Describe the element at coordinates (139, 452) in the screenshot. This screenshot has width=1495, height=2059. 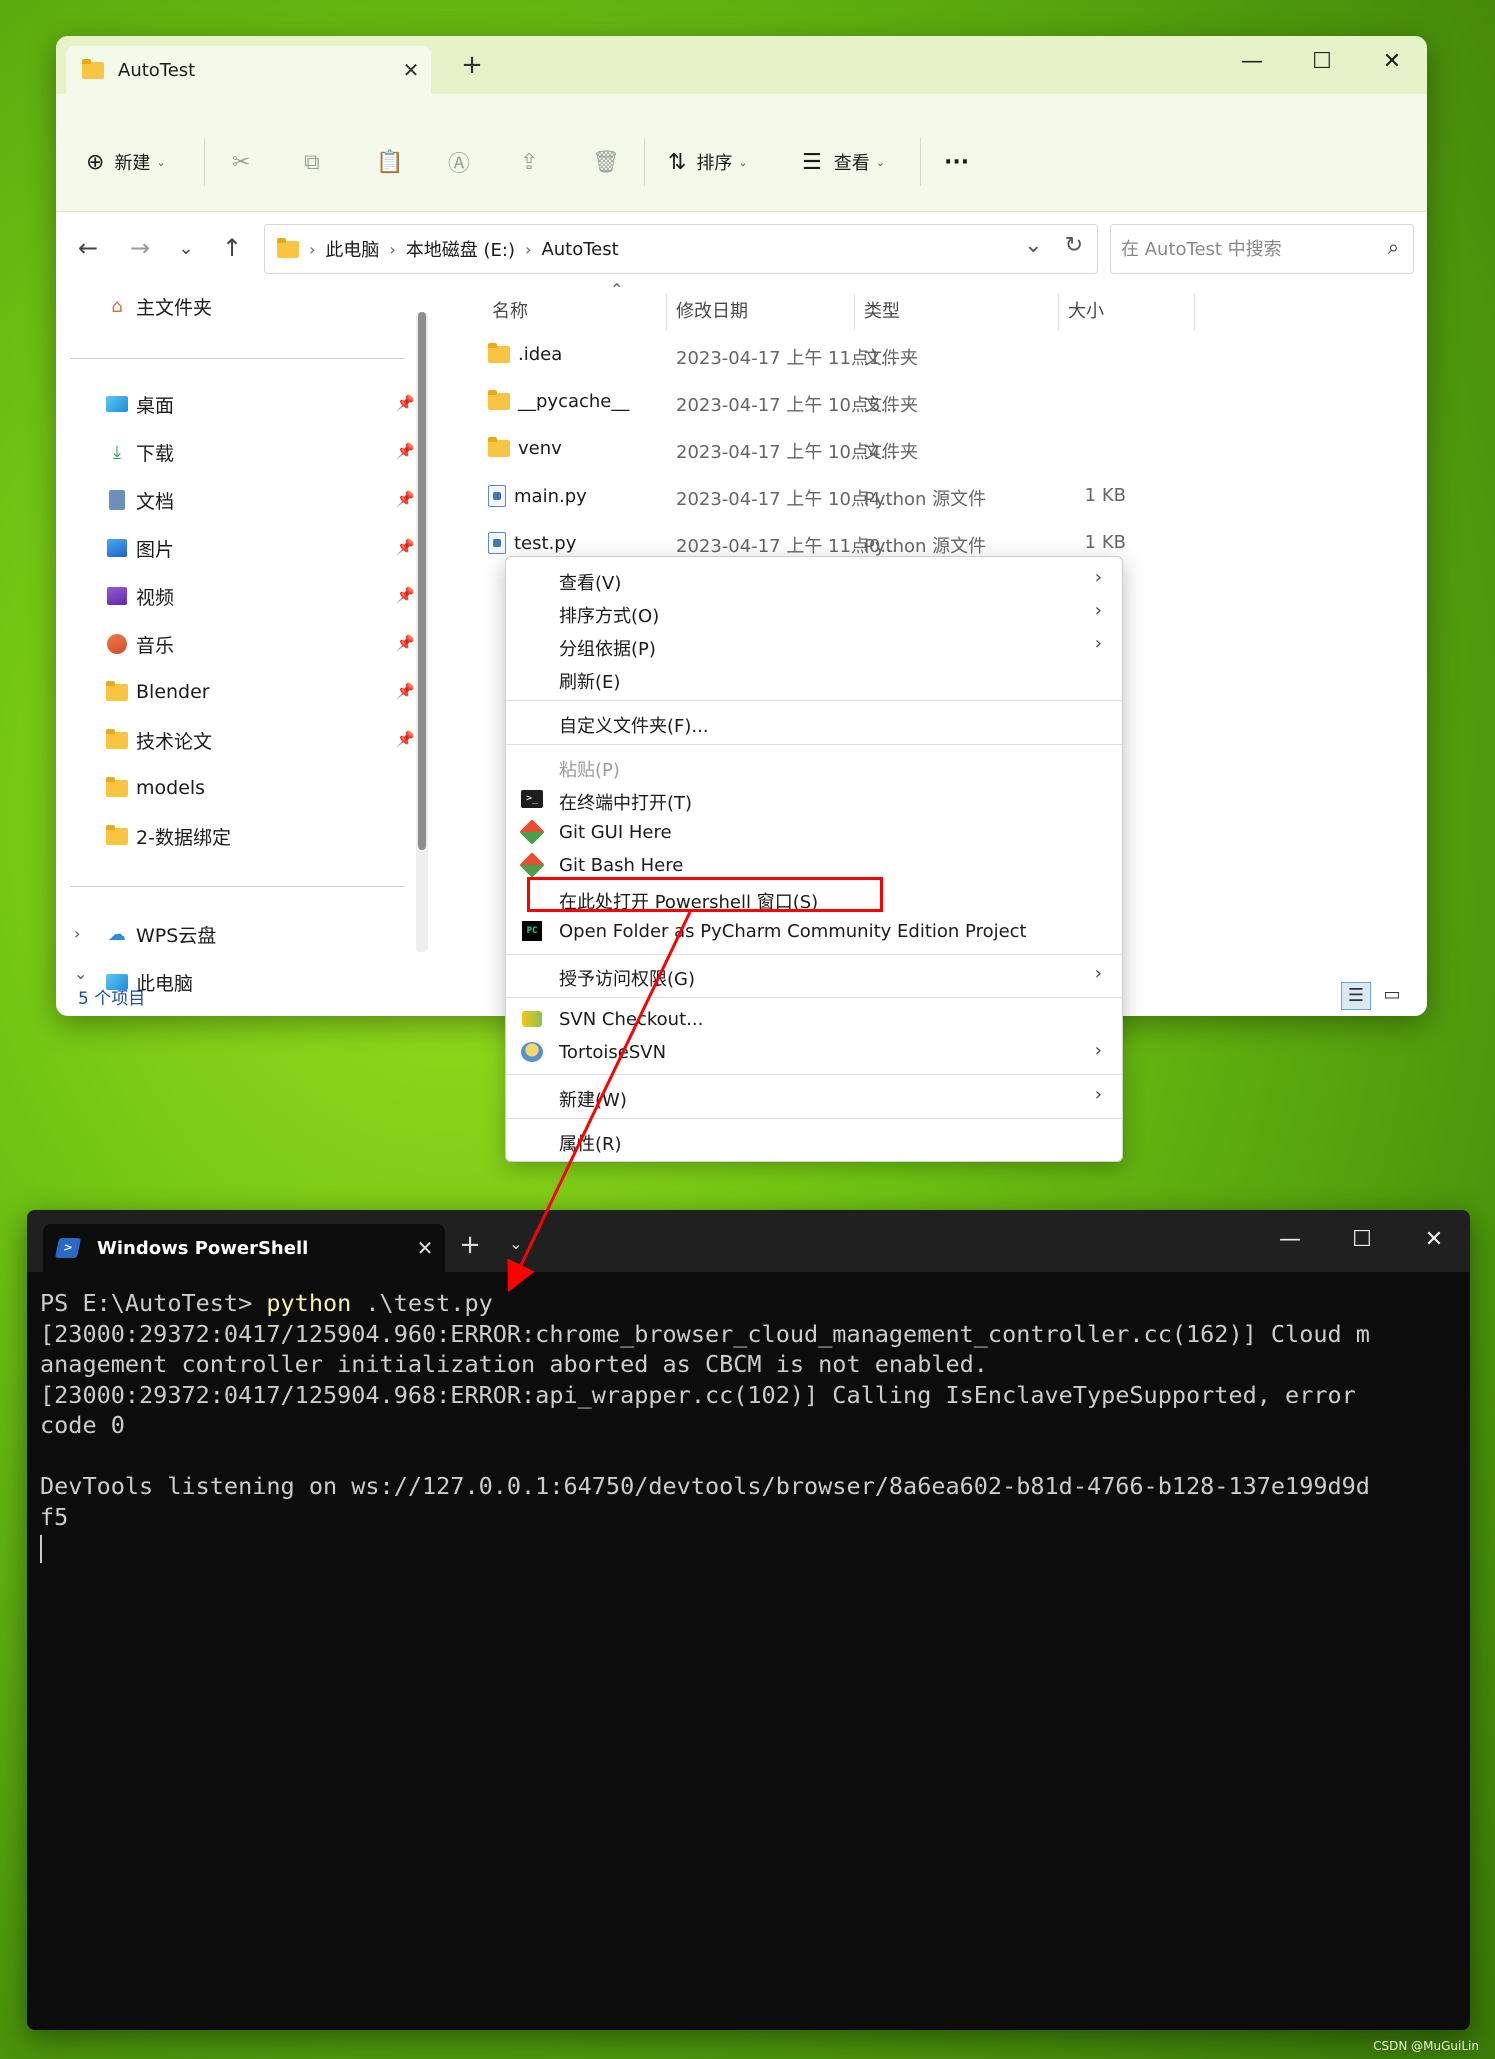
I see `sidebar-item-downloads: ⤓ 下载` at that location.